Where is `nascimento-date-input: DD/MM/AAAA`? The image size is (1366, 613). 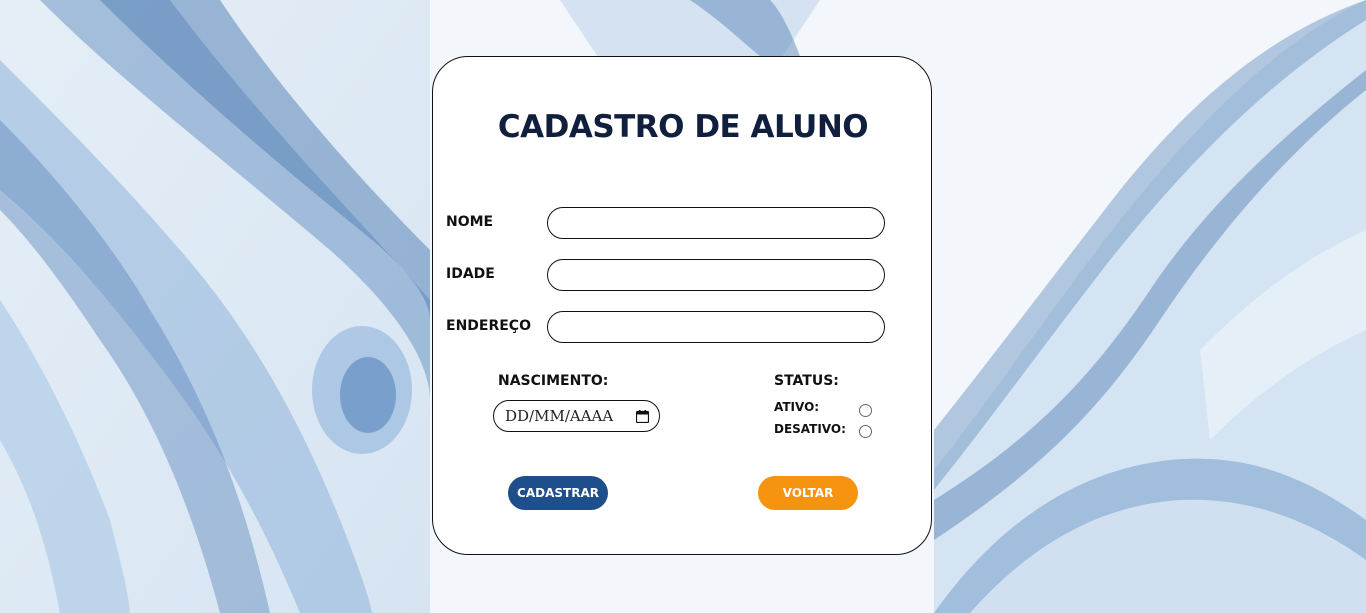 nascimento-date-input: DD/MM/AAAA is located at coordinates (576, 416).